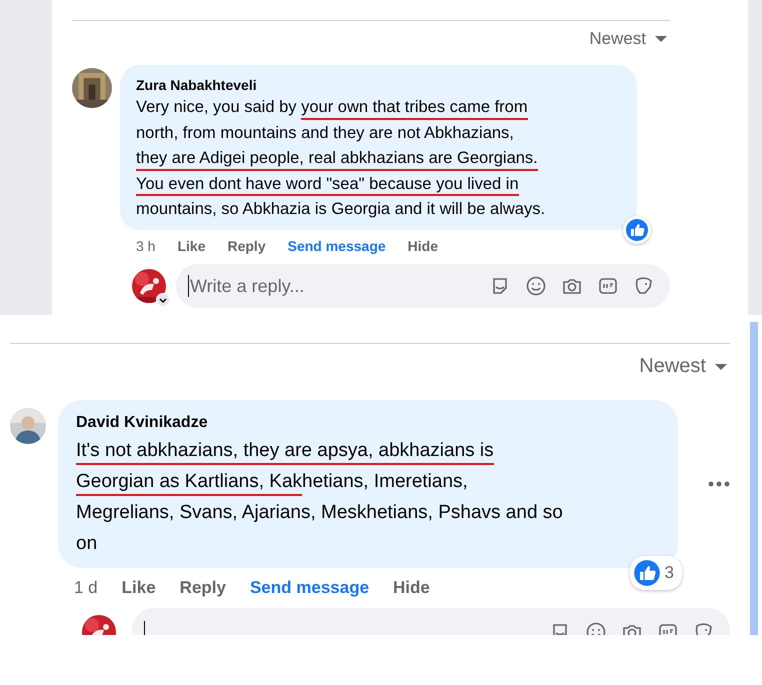 This screenshot has width=762, height=685. What do you see at coordinates (142, 423) in the screenshot?
I see `author-name: David Kvinikadze` at bounding box center [142, 423].